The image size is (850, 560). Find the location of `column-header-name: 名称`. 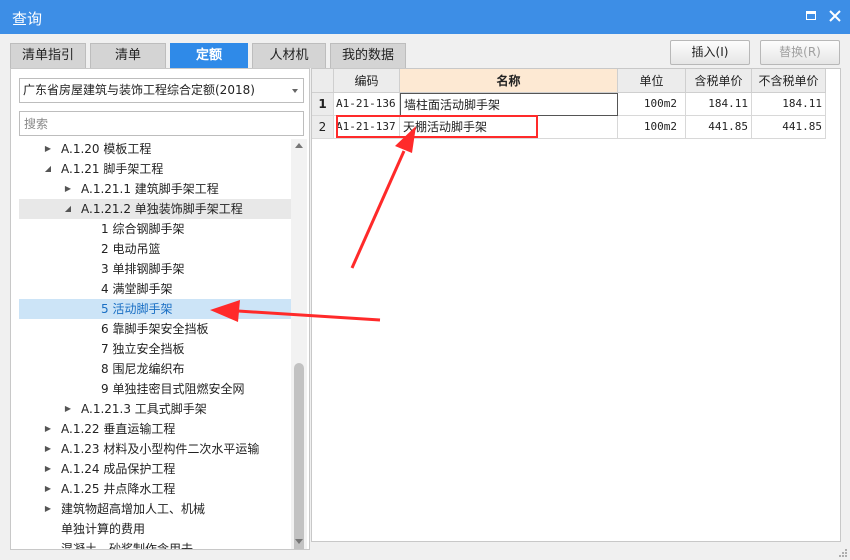

column-header-name: 名称 is located at coordinates (509, 81).